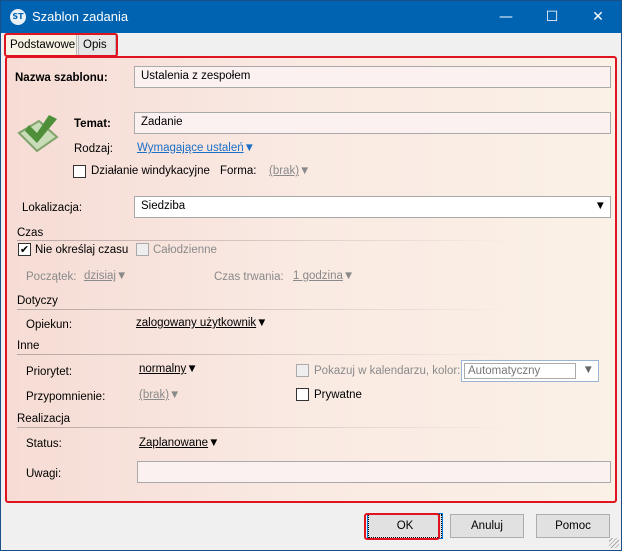 The image size is (622, 551). What do you see at coordinates (28, 346) in the screenshot?
I see `inne-header: Inne` at bounding box center [28, 346].